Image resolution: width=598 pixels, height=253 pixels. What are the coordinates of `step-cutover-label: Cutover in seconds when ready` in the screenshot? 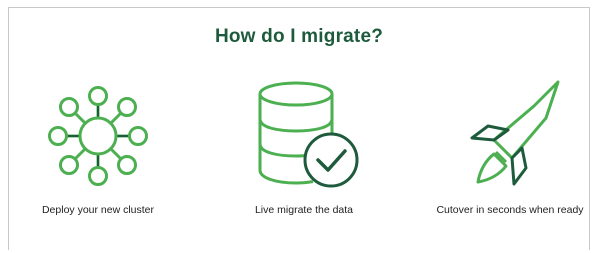 It's located at (510, 210).